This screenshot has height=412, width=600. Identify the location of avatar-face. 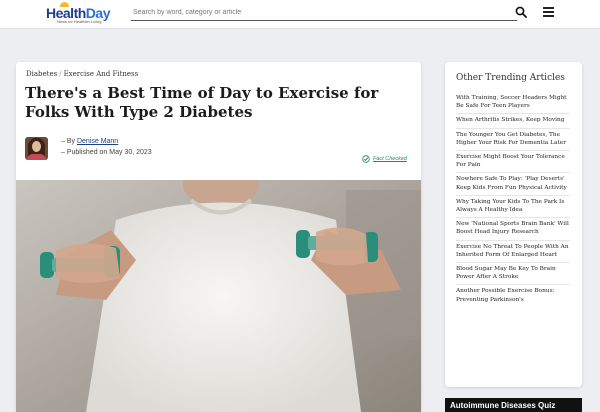
(36, 146).